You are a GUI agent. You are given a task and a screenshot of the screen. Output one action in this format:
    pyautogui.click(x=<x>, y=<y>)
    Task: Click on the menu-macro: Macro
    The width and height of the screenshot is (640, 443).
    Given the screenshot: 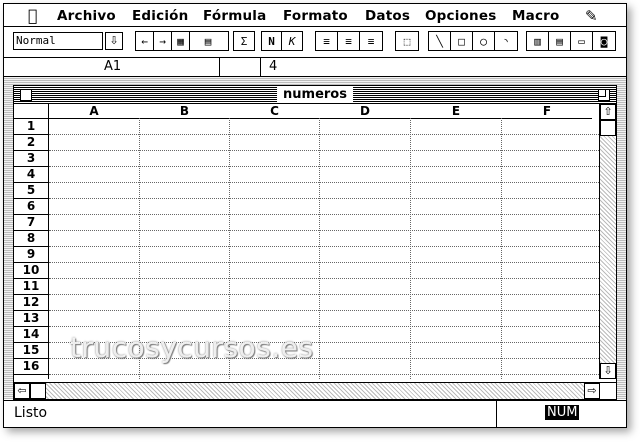 What is the action you would take?
    pyautogui.click(x=535, y=16)
    